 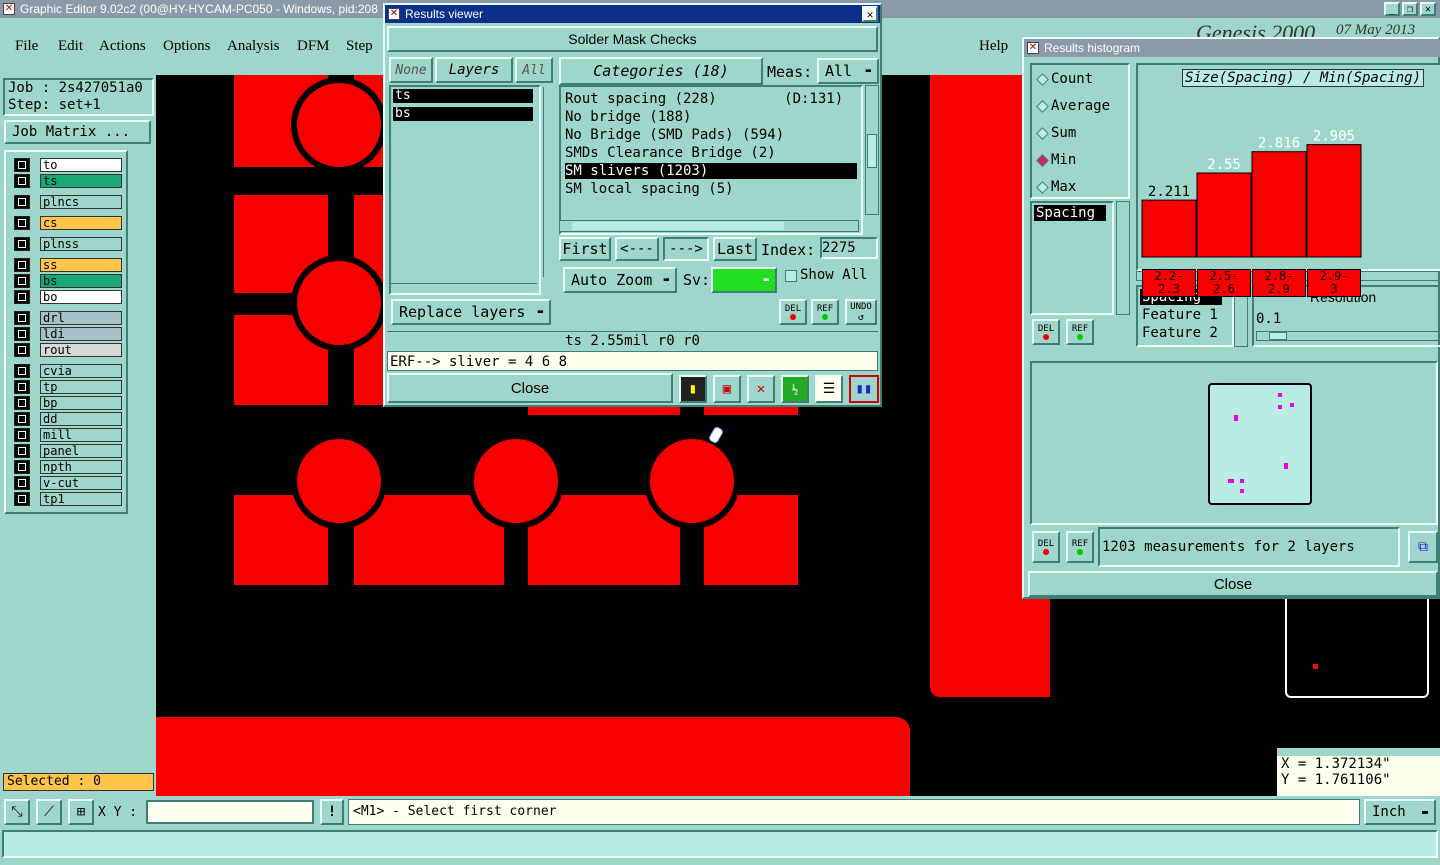 What do you see at coordinates (332, 812) in the screenshot?
I see `info-icon: !` at bounding box center [332, 812].